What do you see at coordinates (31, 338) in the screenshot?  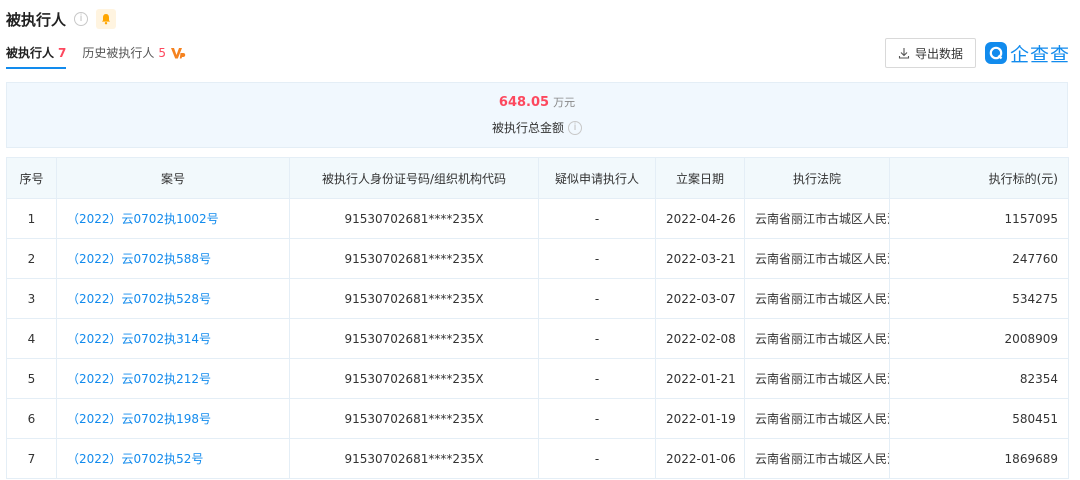 I see `row-index: 4` at bounding box center [31, 338].